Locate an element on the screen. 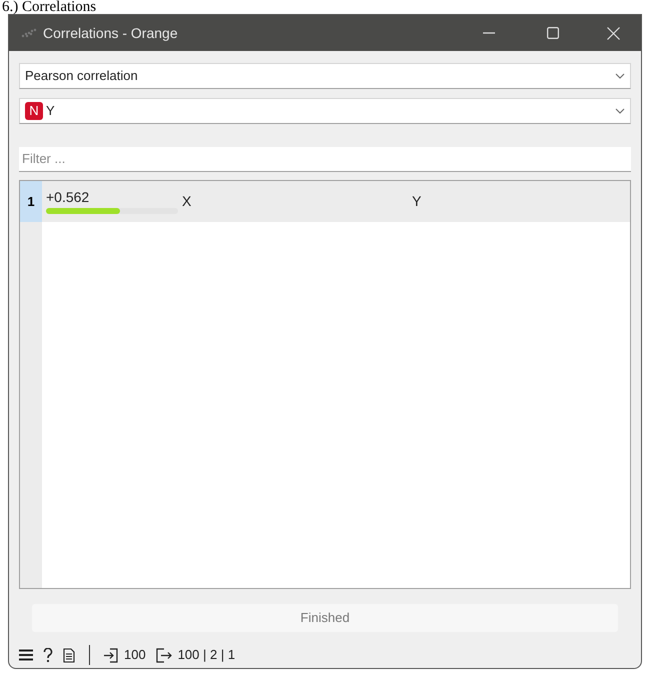  help-icon is located at coordinates (48, 655).